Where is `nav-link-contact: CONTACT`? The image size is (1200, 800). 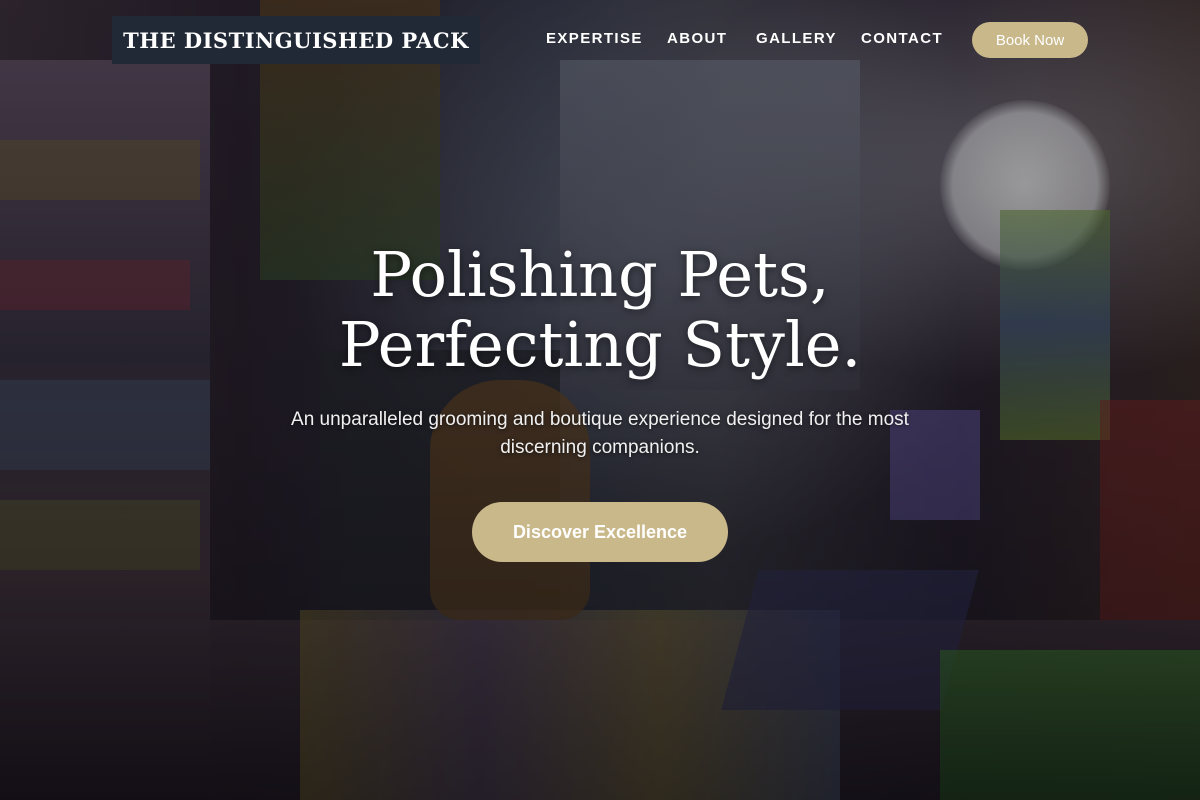
nav-link-contact: CONTACT is located at coordinates (902, 38).